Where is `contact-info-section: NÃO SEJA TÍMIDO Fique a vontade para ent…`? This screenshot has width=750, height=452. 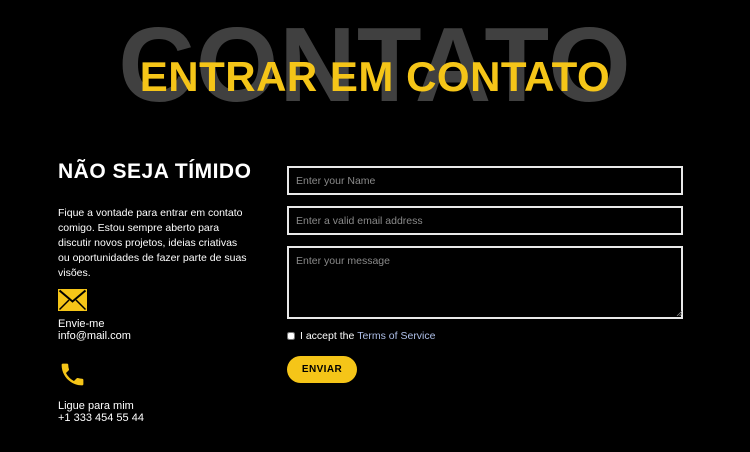 contact-info-section: NÃO SEJA TÍMIDO Fique a vontade para ent… is located at coordinates (158, 220).